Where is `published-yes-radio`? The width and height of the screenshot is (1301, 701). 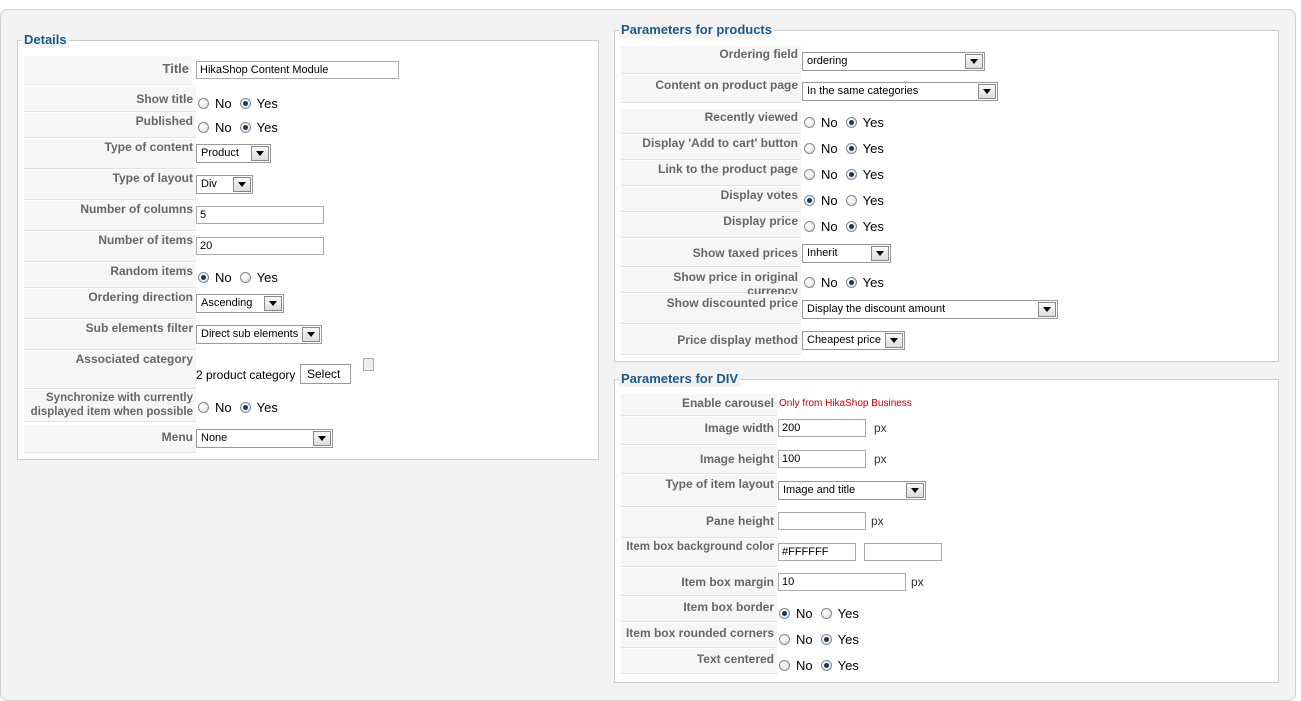 published-yes-radio is located at coordinates (245, 127).